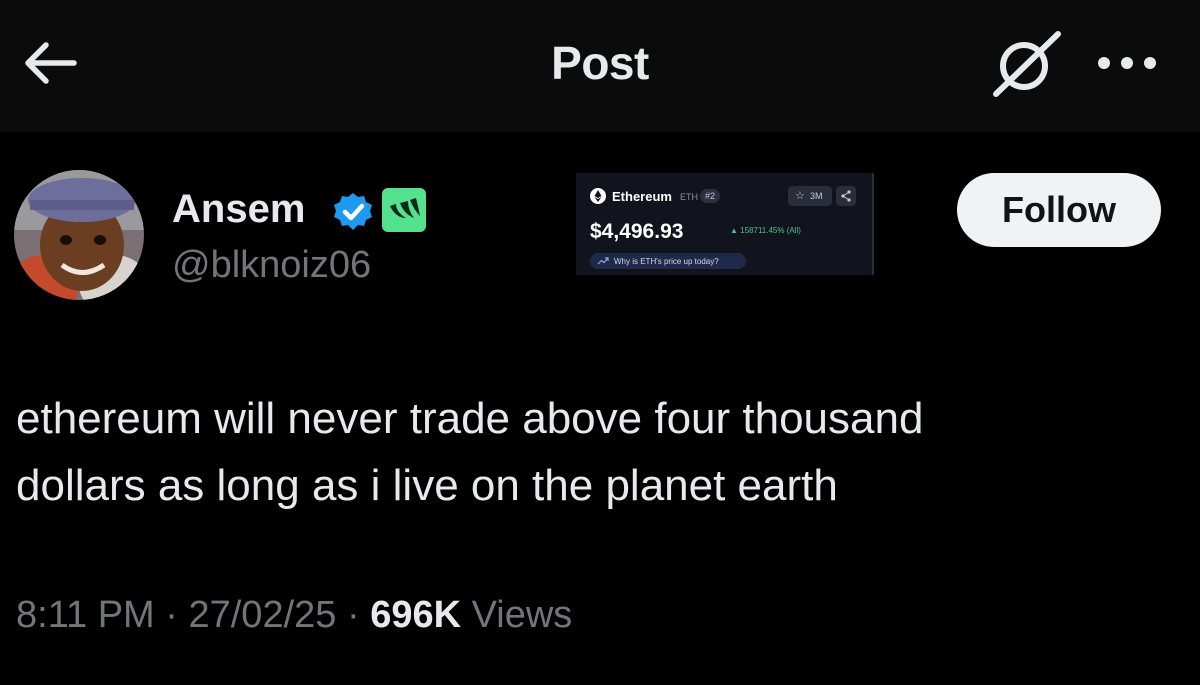 The height and width of the screenshot is (685, 1200). I want to click on share-button, so click(846, 196).